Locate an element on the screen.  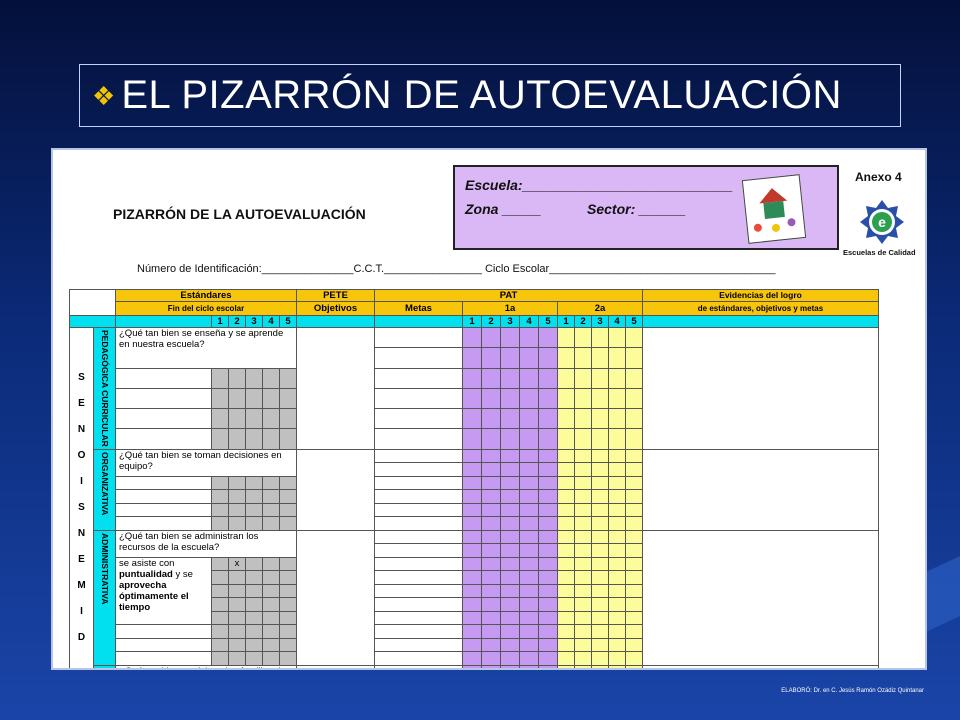
cyan-cell is located at coordinates (163, 321).